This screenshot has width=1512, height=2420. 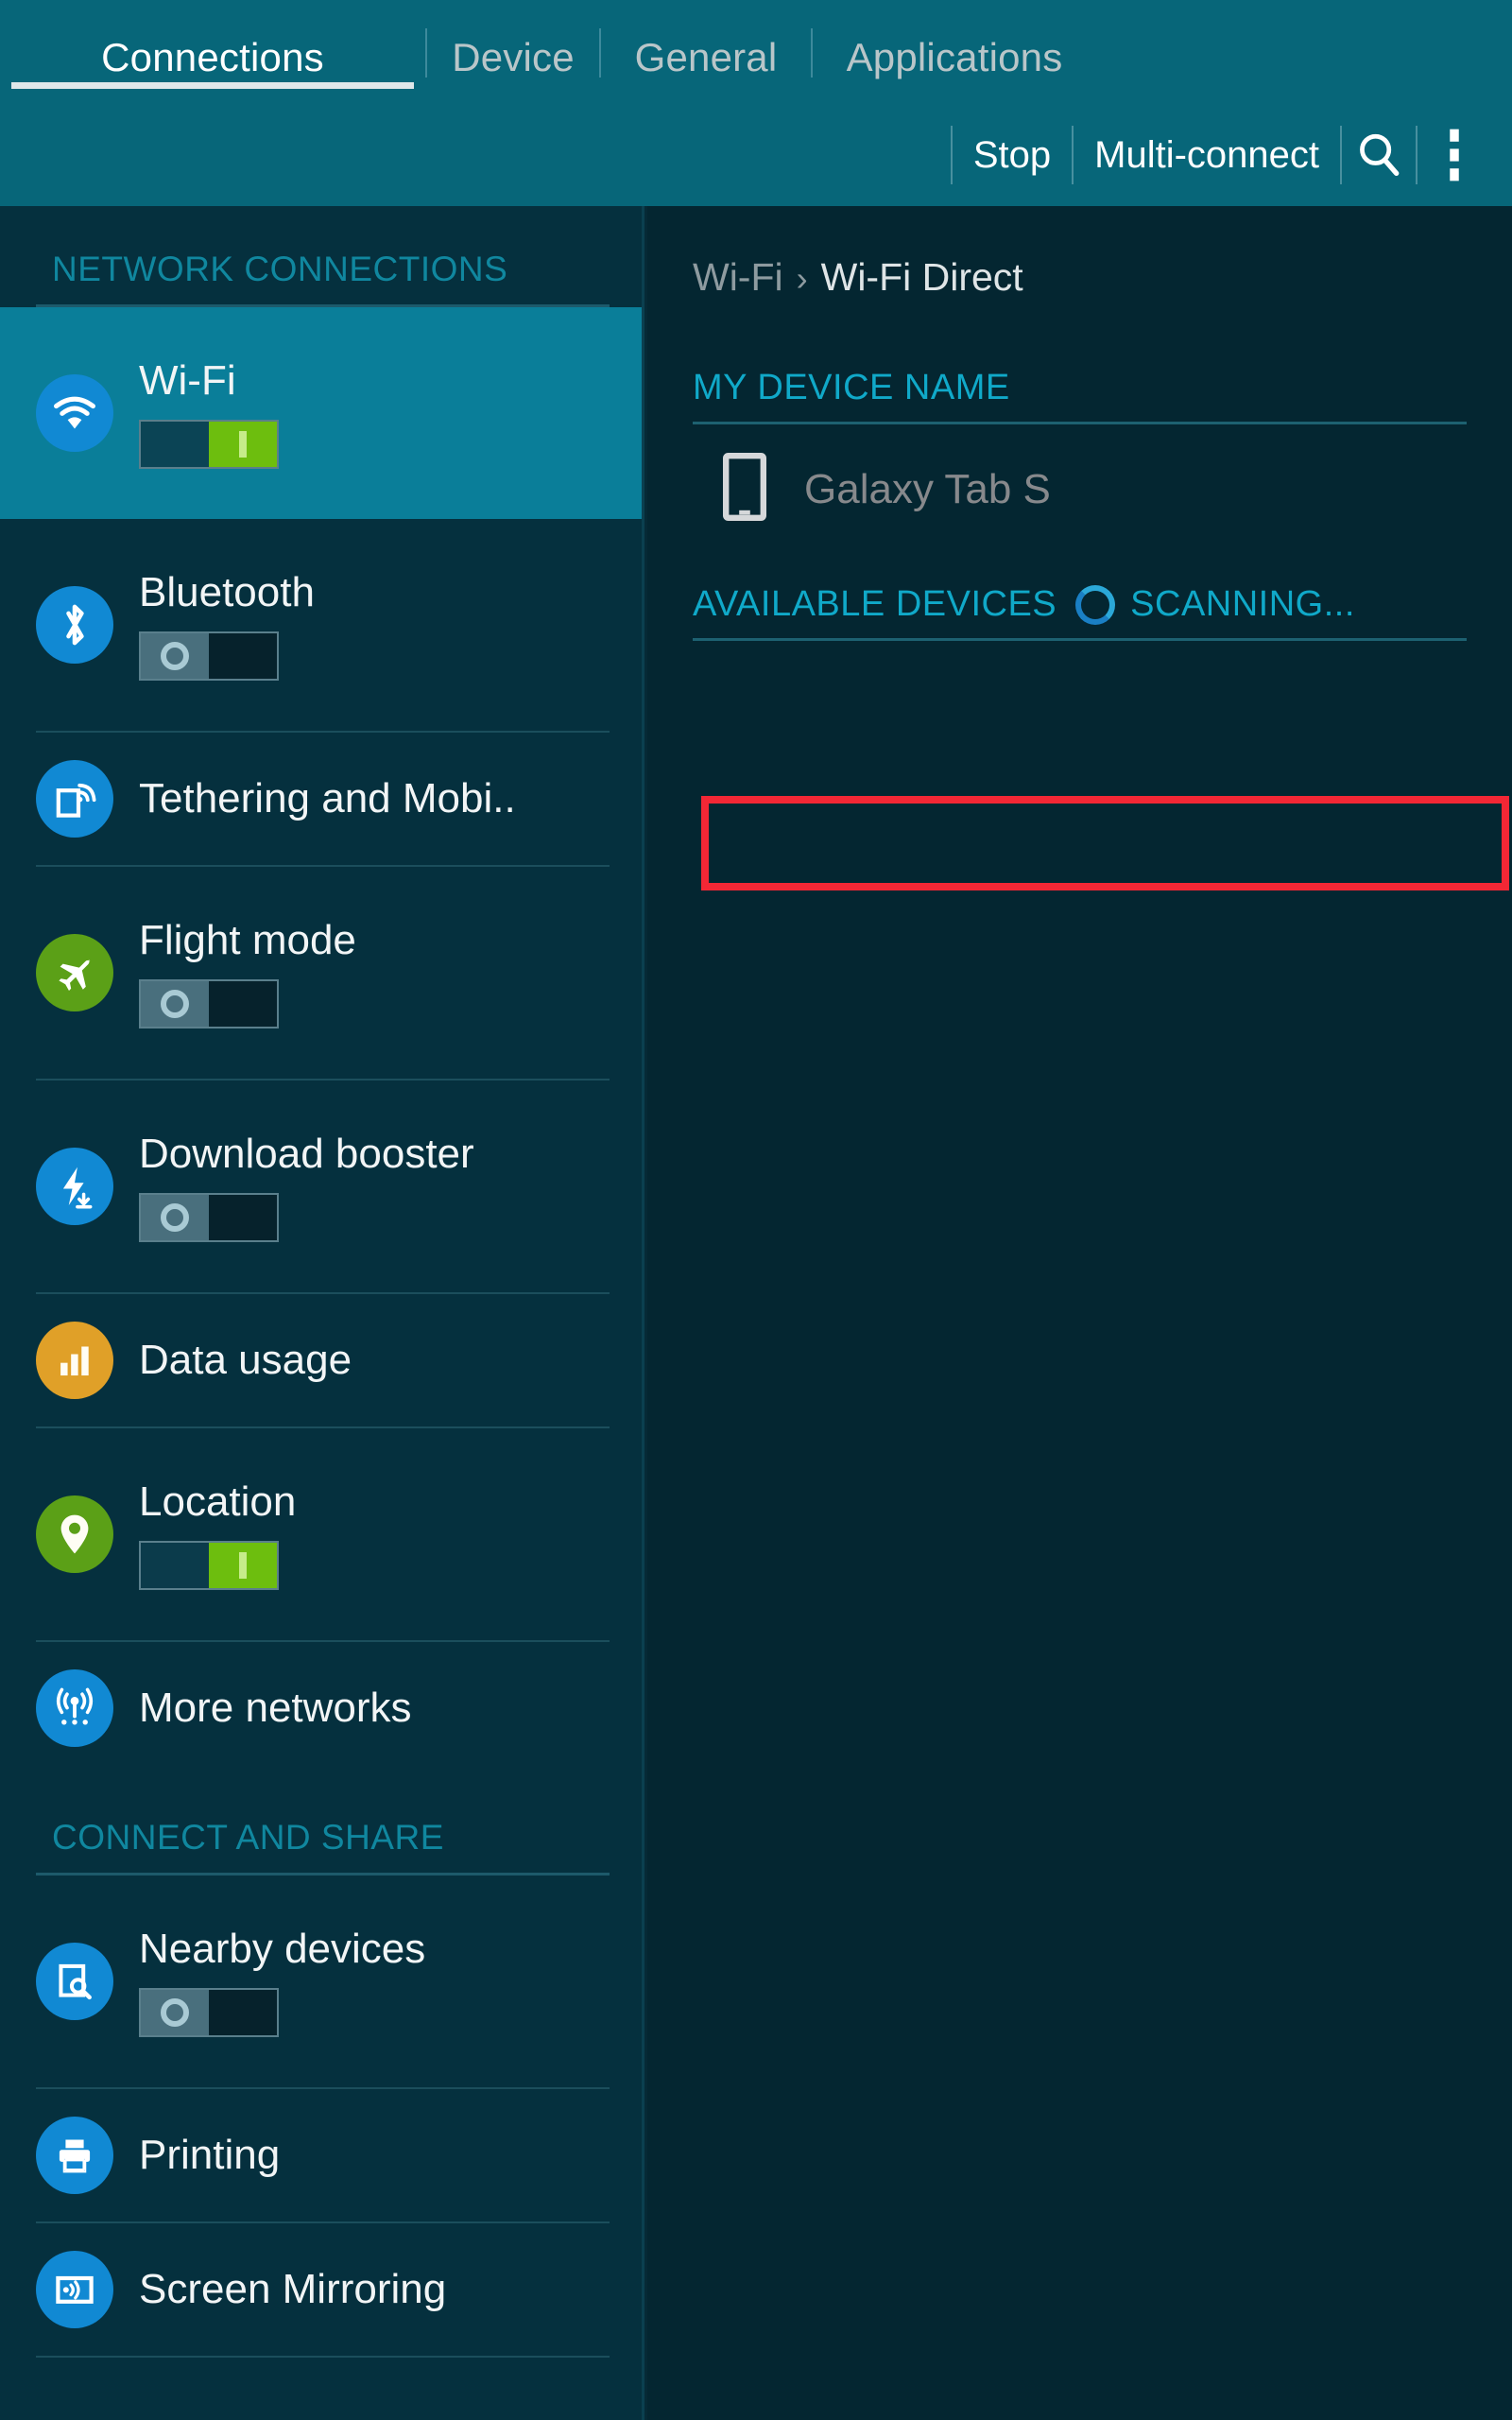 I want to click on breadcrumb-current: Wi-Fi Direct, so click(x=921, y=277).